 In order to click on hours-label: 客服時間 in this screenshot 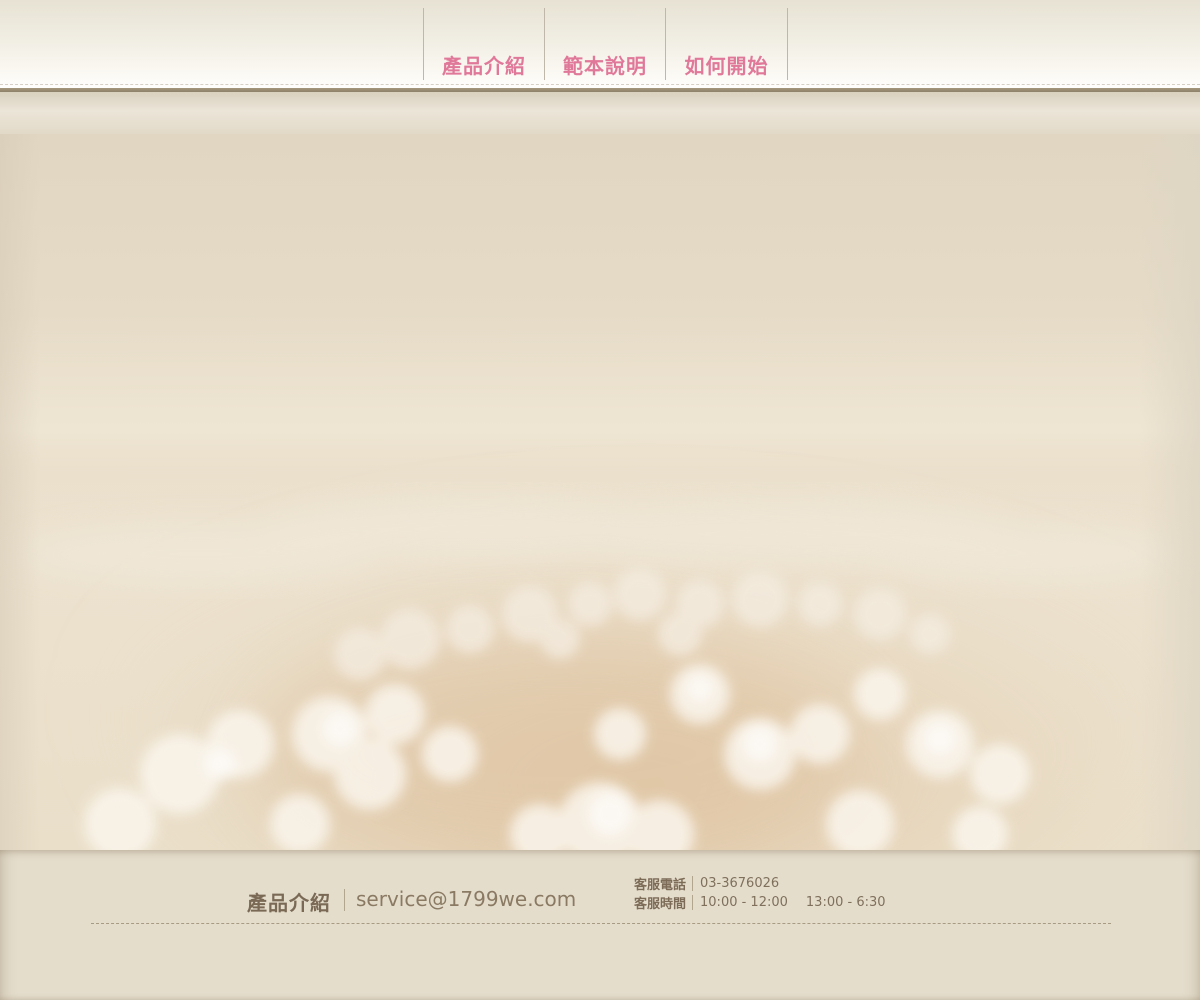, I will do `click(660, 904)`.